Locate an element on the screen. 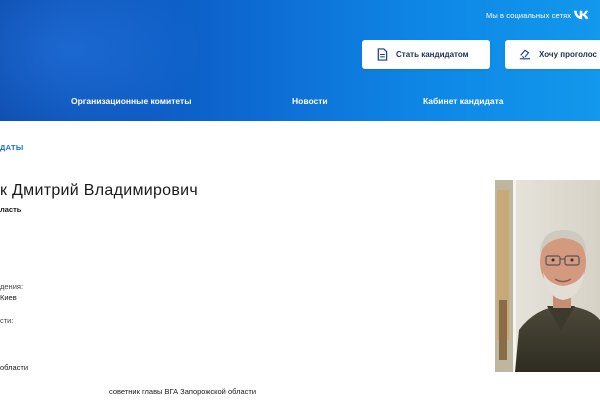 The height and width of the screenshot is (400, 600). become-candidate-button: Стать кандидатом is located at coordinates (426, 54).